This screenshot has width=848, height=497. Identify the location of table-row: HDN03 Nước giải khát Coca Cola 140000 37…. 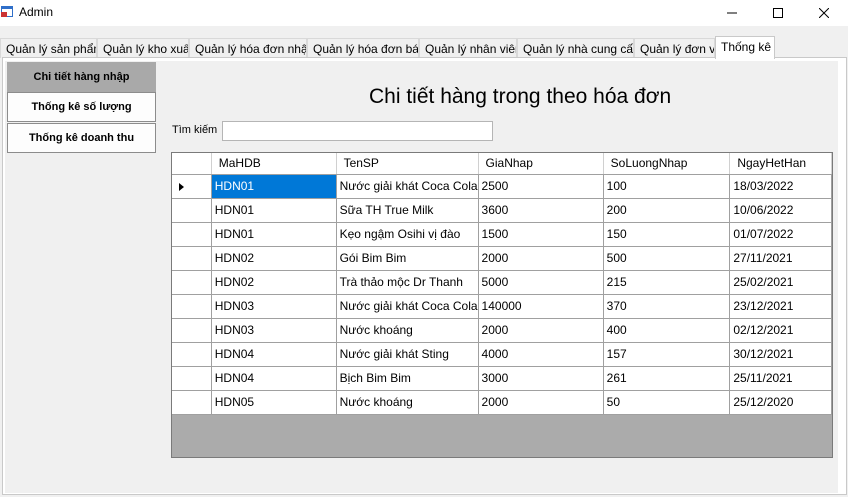
(502, 306).